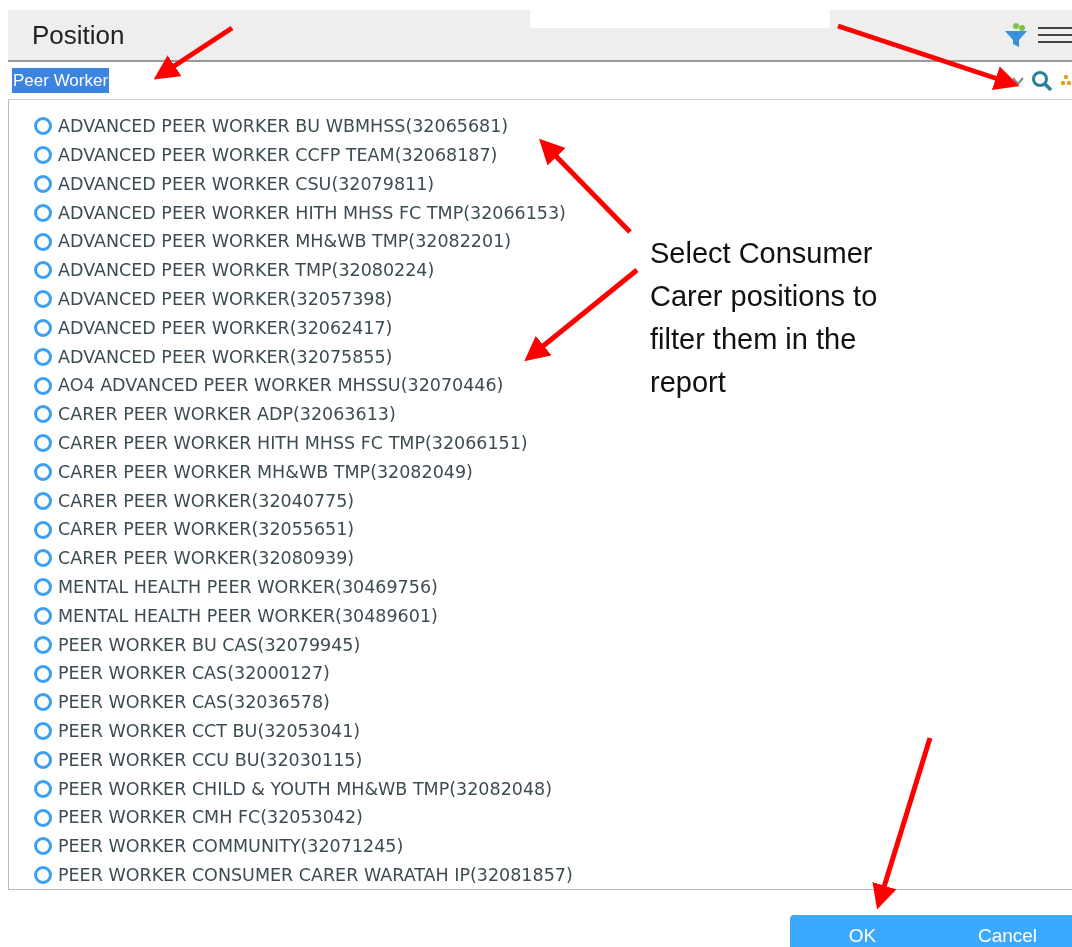  Describe the element at coordinates (215, 414) in the screenshot. I see `position-option: CARER PEER WORKER ADP(32063613)` at that location.